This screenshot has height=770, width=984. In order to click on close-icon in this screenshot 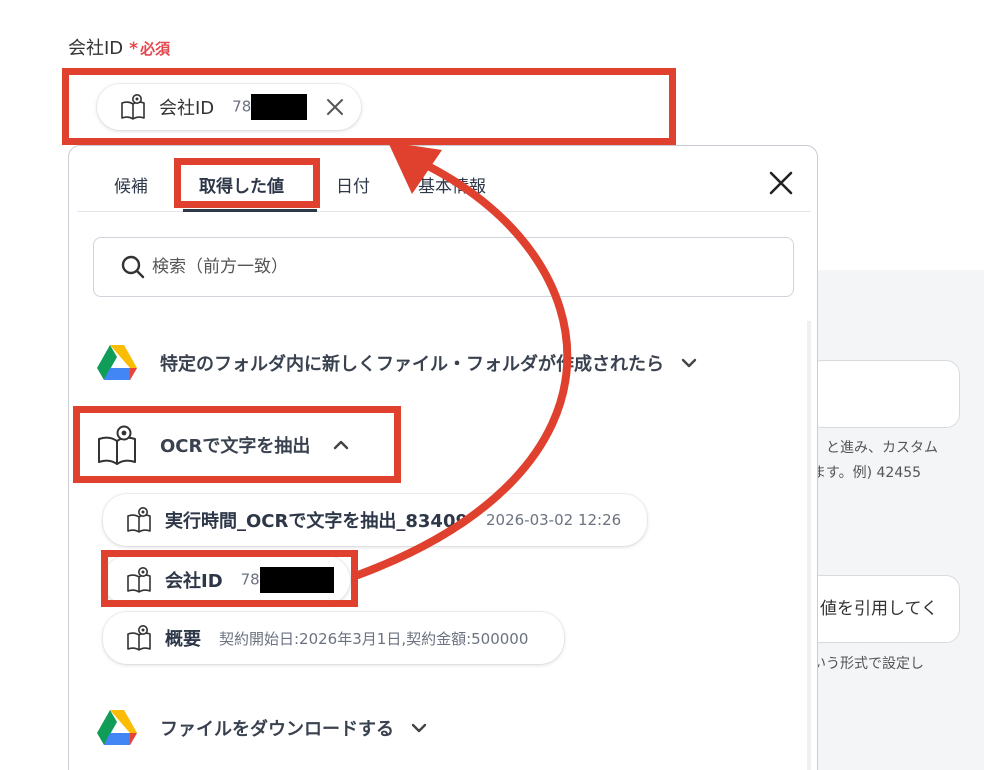, I will do `click(781, 183)`.